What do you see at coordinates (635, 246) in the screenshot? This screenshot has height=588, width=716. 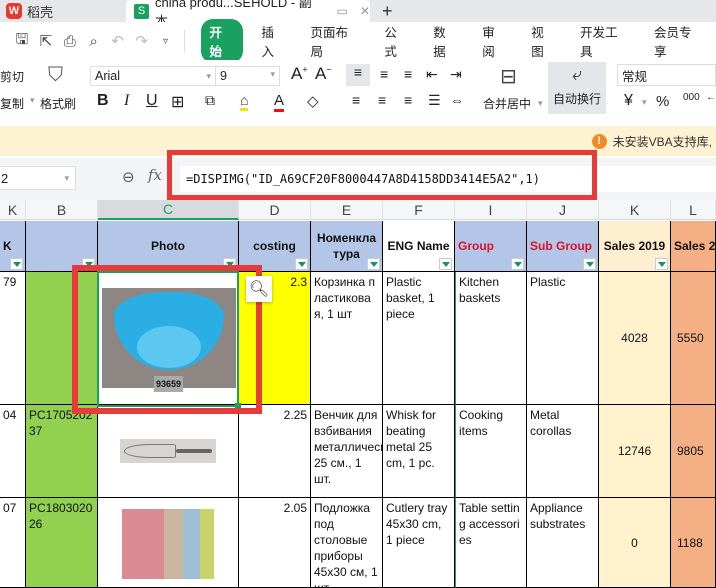 I see `header-cell-sales-2019: Sales 2019` at bounding box center [635, 246].